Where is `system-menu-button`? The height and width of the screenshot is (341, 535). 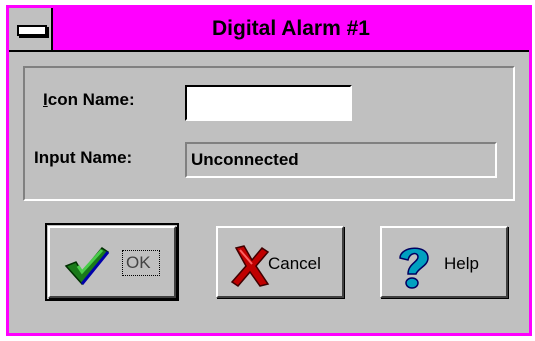 system-menu-button is located at coordinates (31, 29).